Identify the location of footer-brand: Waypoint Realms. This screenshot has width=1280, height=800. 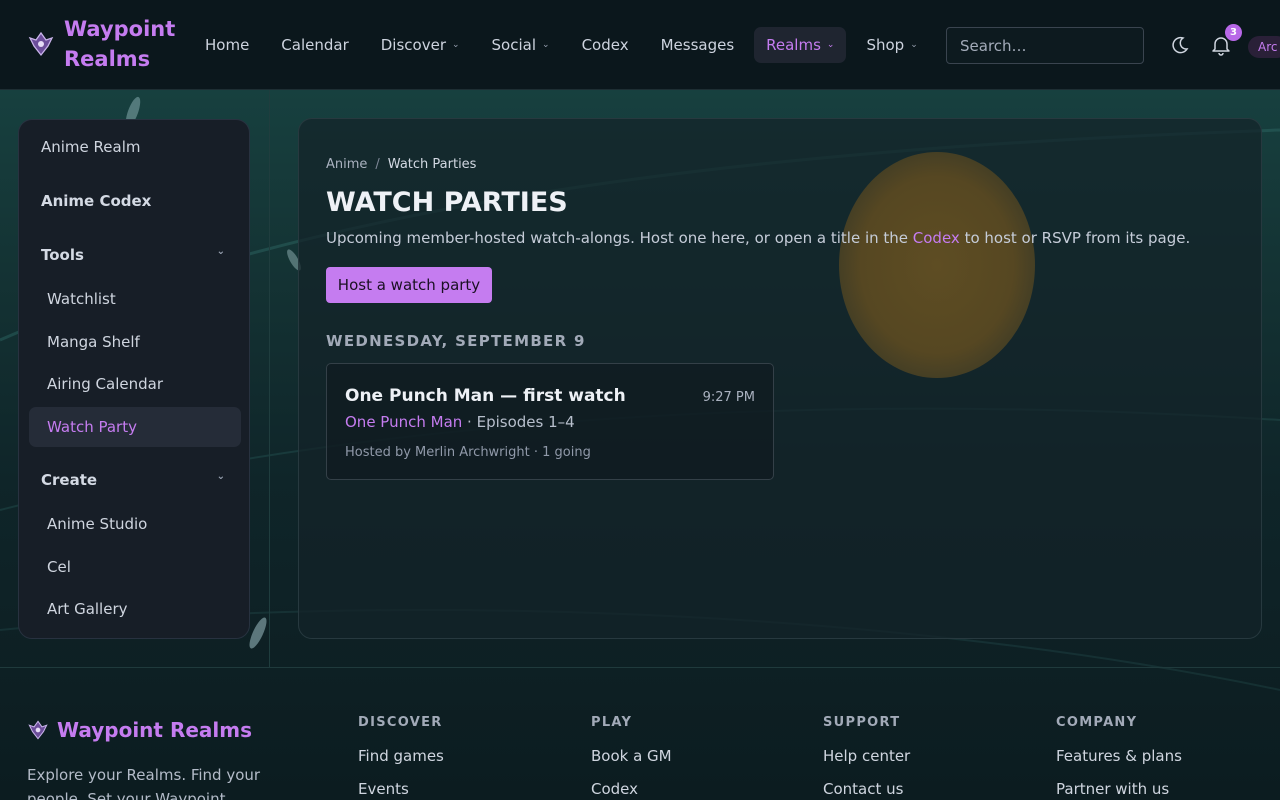
(139, 730).